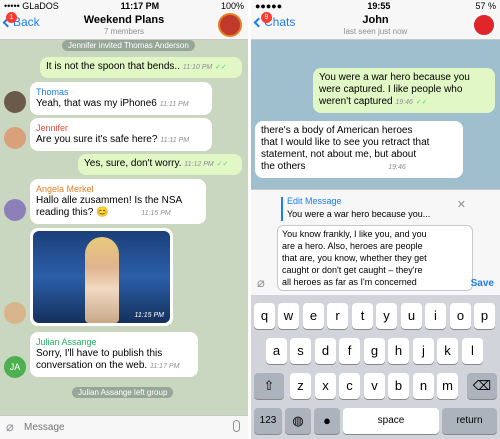 This screenshot has width=500, height=439. Describe the element at coordinates (325, 351) in the screenshot. I see `key-d: d` at that location.